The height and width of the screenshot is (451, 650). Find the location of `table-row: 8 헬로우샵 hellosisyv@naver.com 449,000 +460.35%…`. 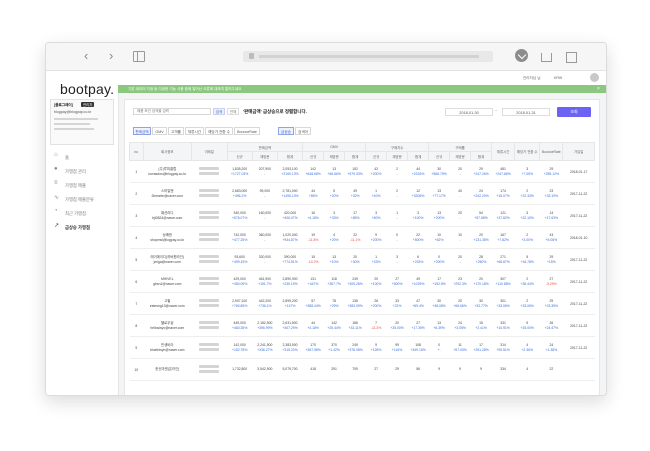

table-row: 8 헬로우샵 hellosisyv@naver.com 449,000 +460.35%… is located at coordinates (362, 325).